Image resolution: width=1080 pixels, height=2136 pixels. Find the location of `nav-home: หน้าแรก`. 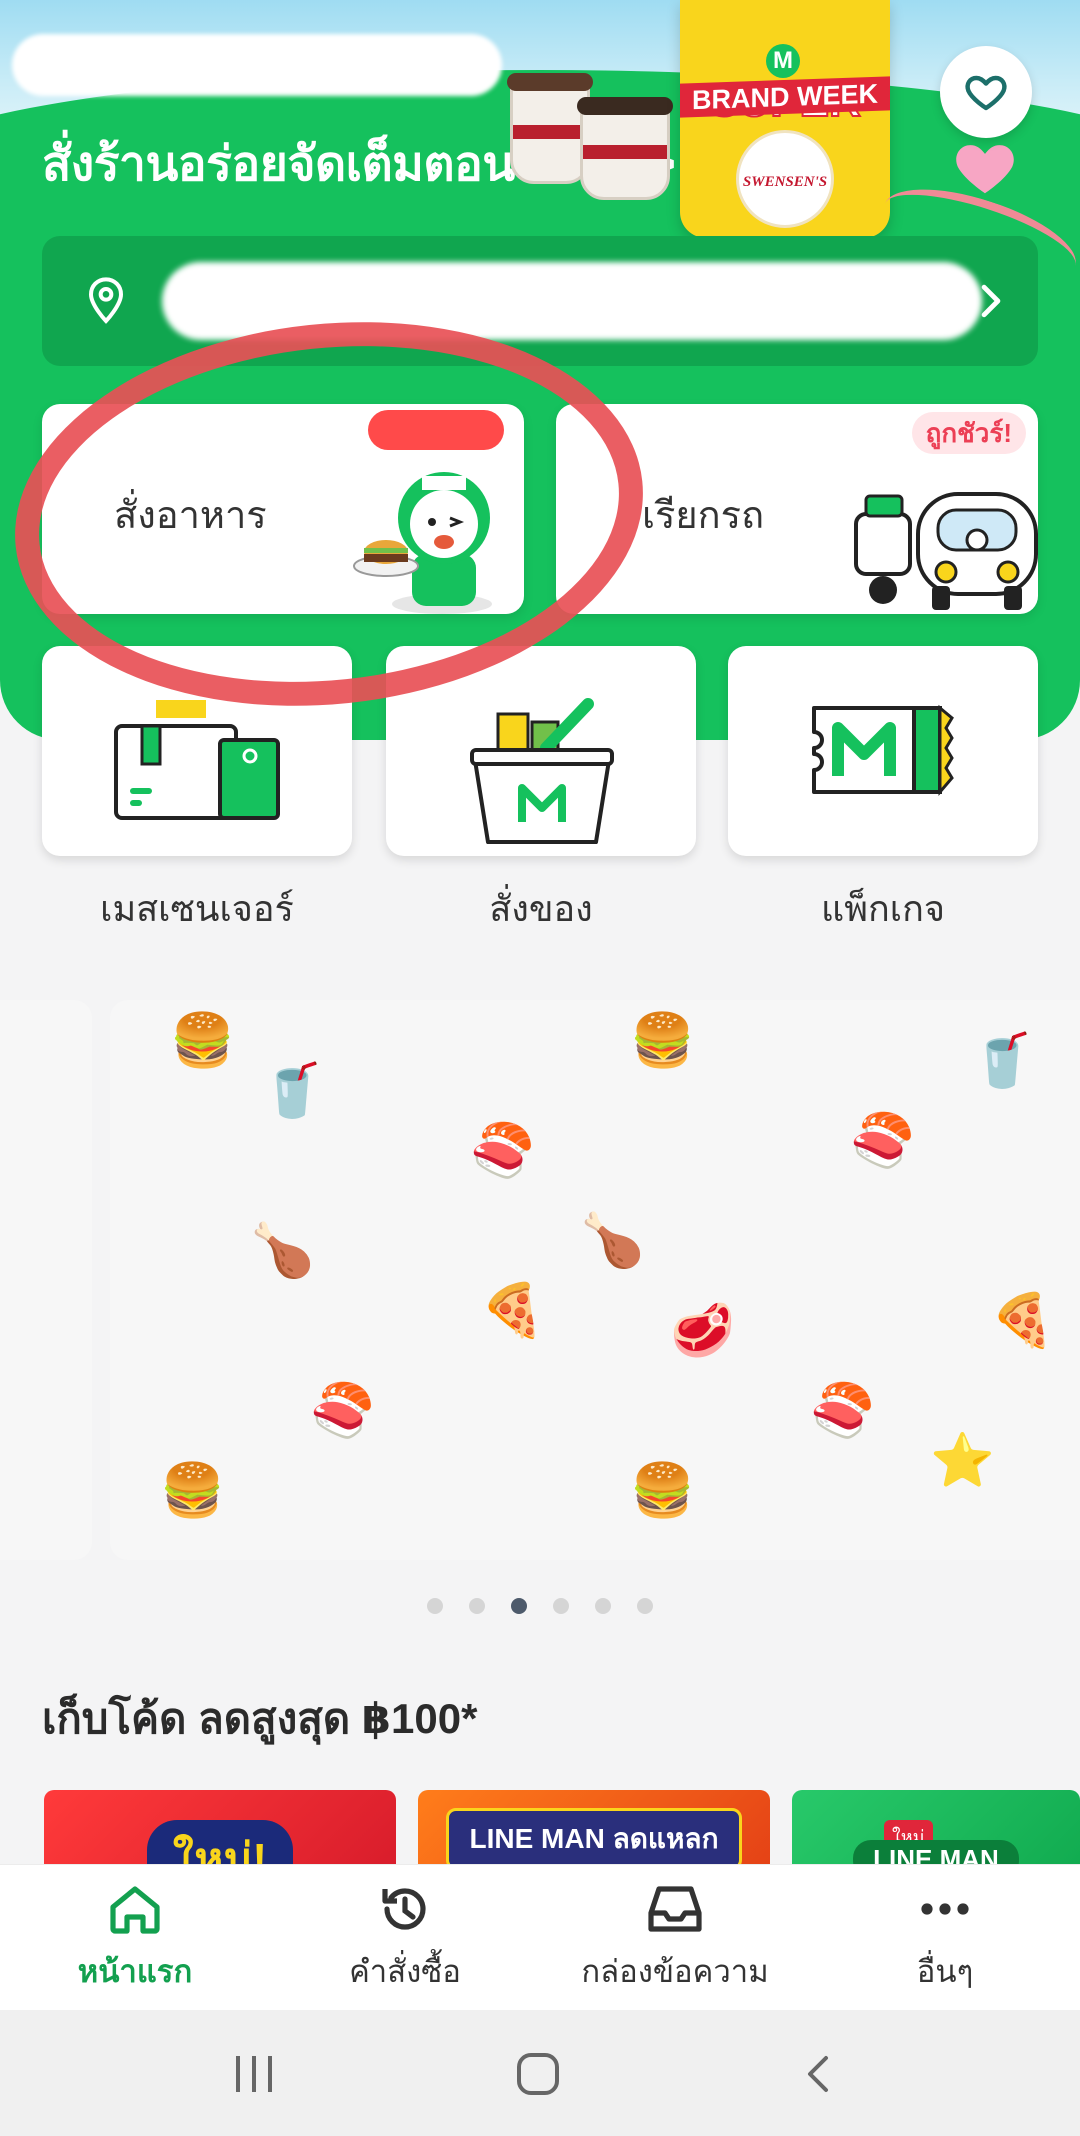

nav-home: หน้าแรก is located at coordinates (135, 1939).